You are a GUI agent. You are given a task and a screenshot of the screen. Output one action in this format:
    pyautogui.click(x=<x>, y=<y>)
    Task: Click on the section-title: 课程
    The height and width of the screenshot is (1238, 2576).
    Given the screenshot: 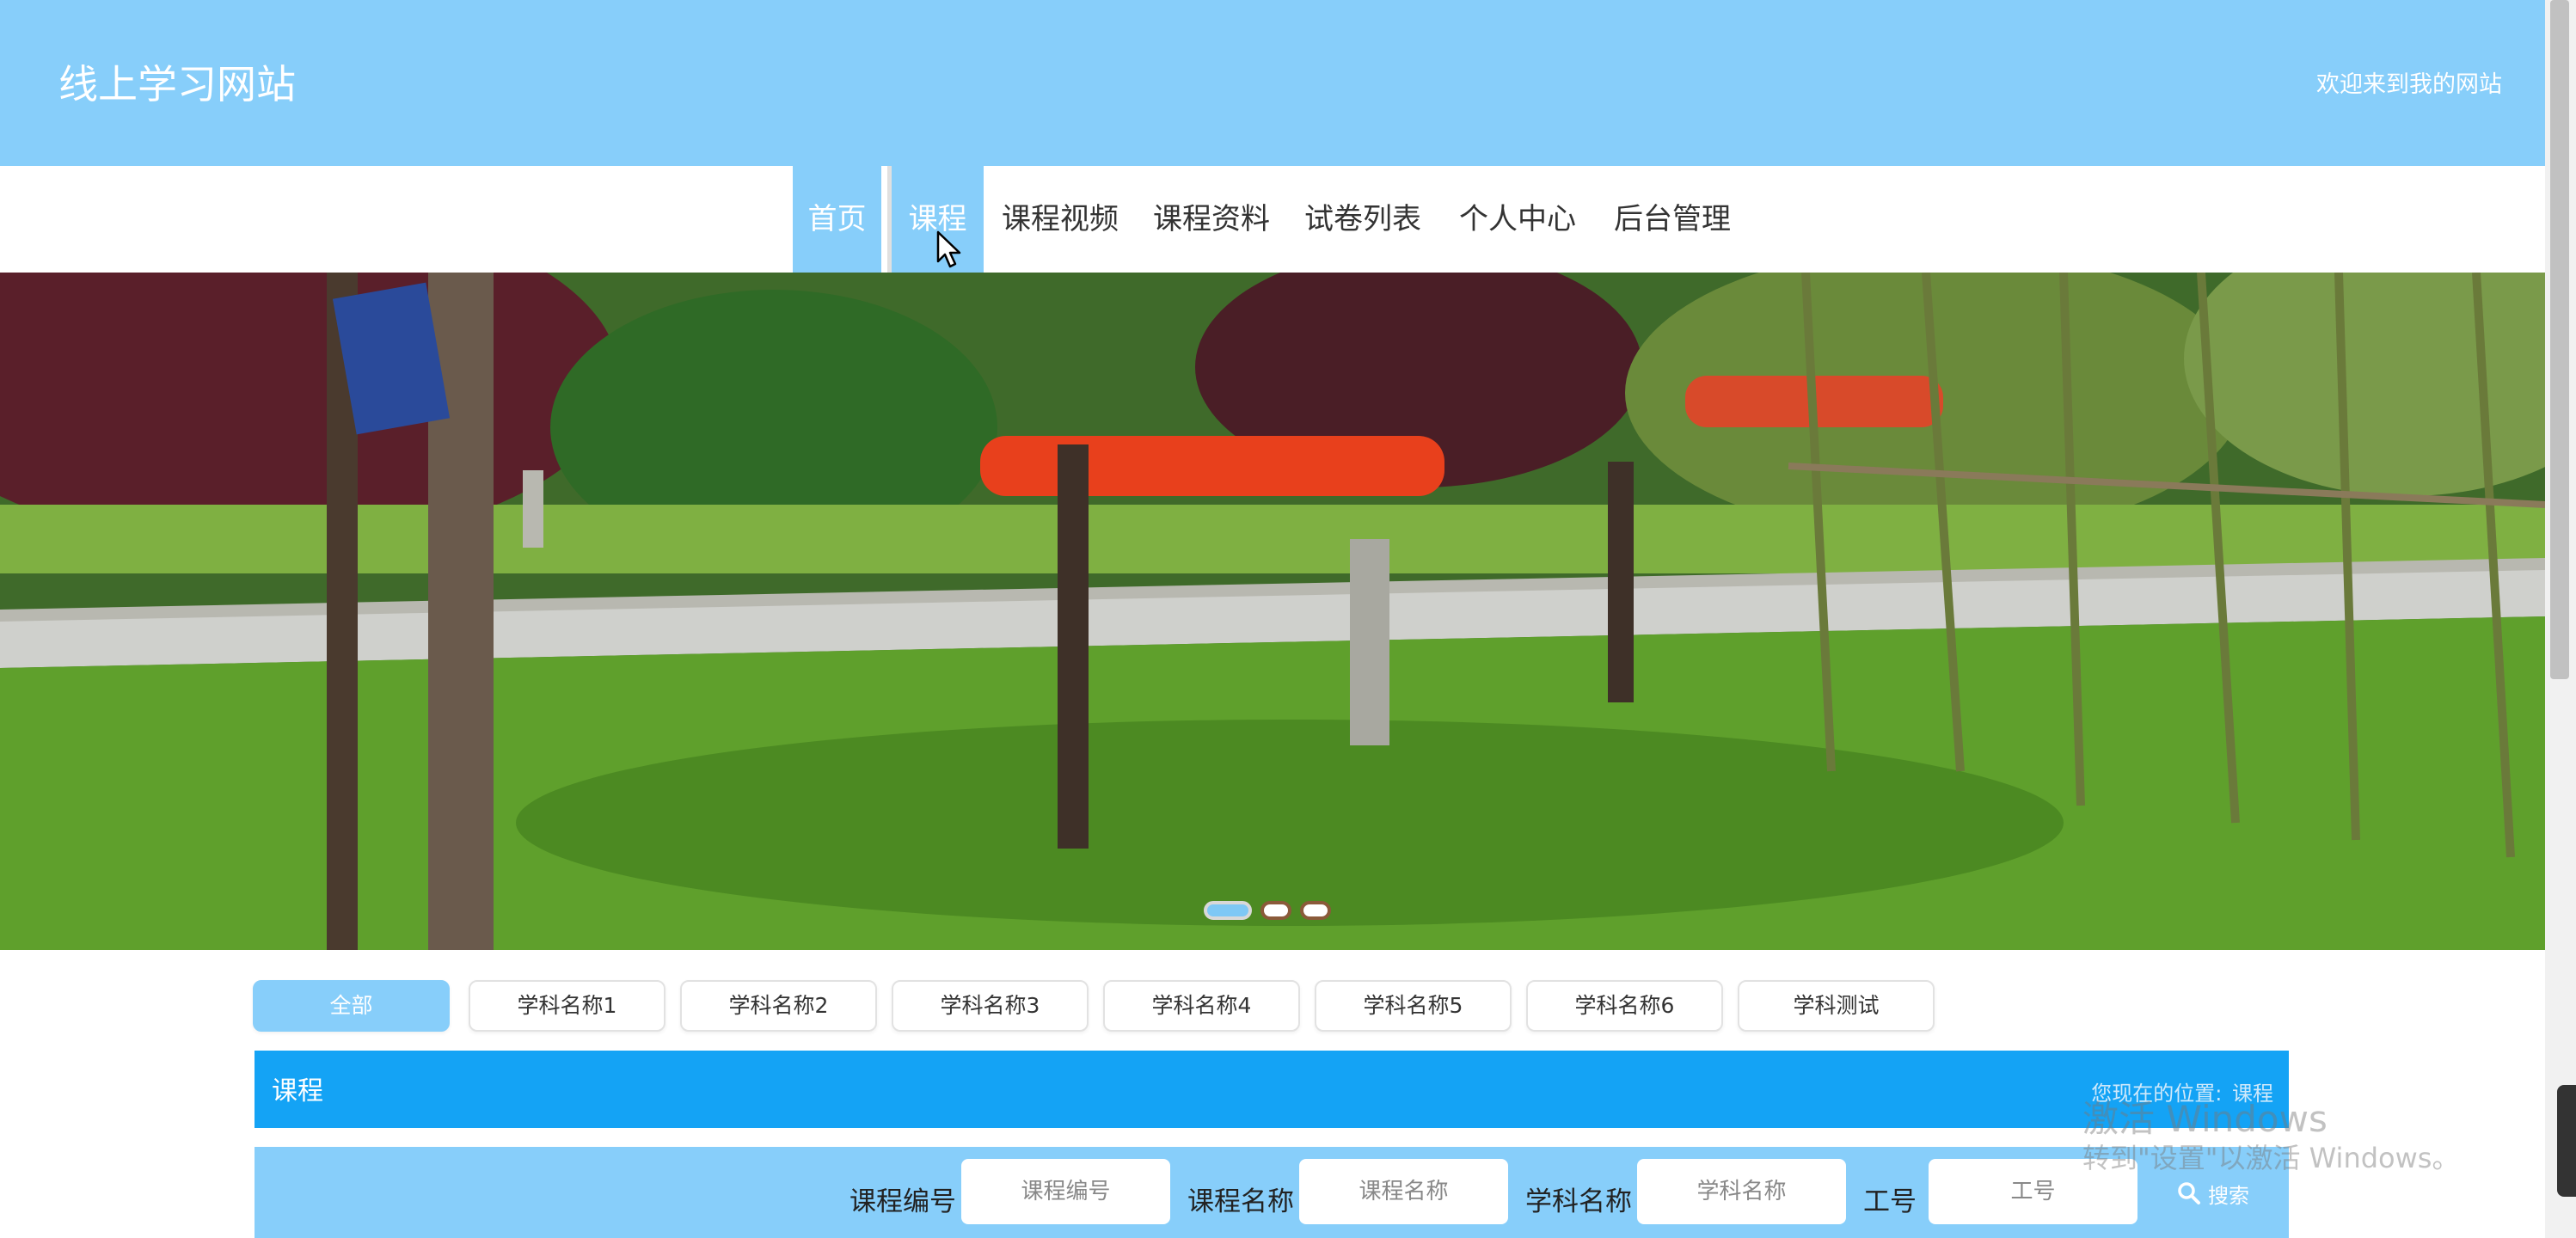 What is the action you would take?
    pyautogui.click(x=297, y=1091)
    